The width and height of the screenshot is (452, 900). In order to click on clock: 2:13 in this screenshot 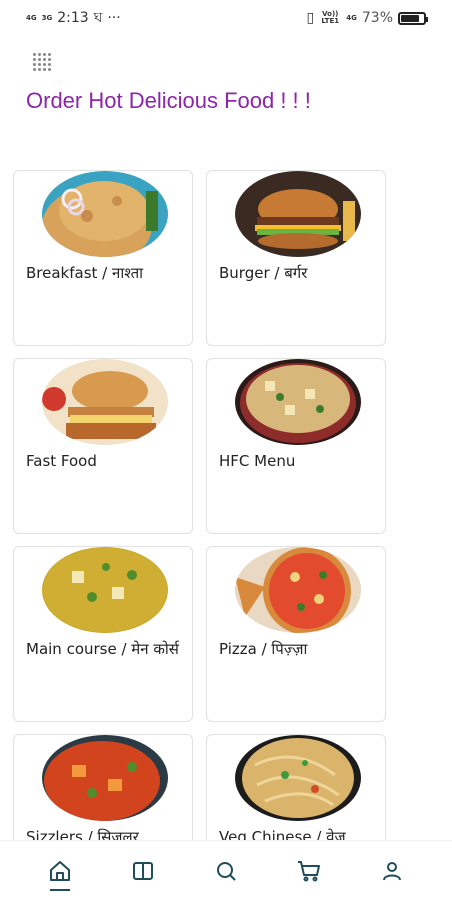, I will do `click(73, 18)`.